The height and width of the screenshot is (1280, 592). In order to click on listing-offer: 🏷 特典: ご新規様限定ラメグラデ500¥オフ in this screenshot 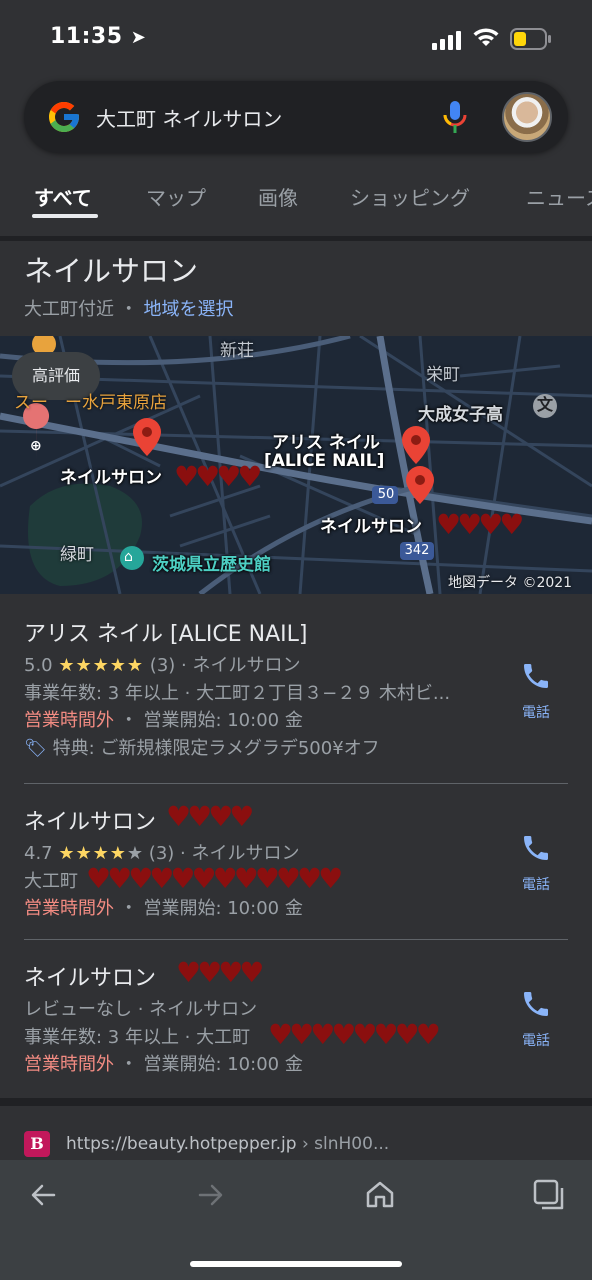, I will do `click(202, 747)`.